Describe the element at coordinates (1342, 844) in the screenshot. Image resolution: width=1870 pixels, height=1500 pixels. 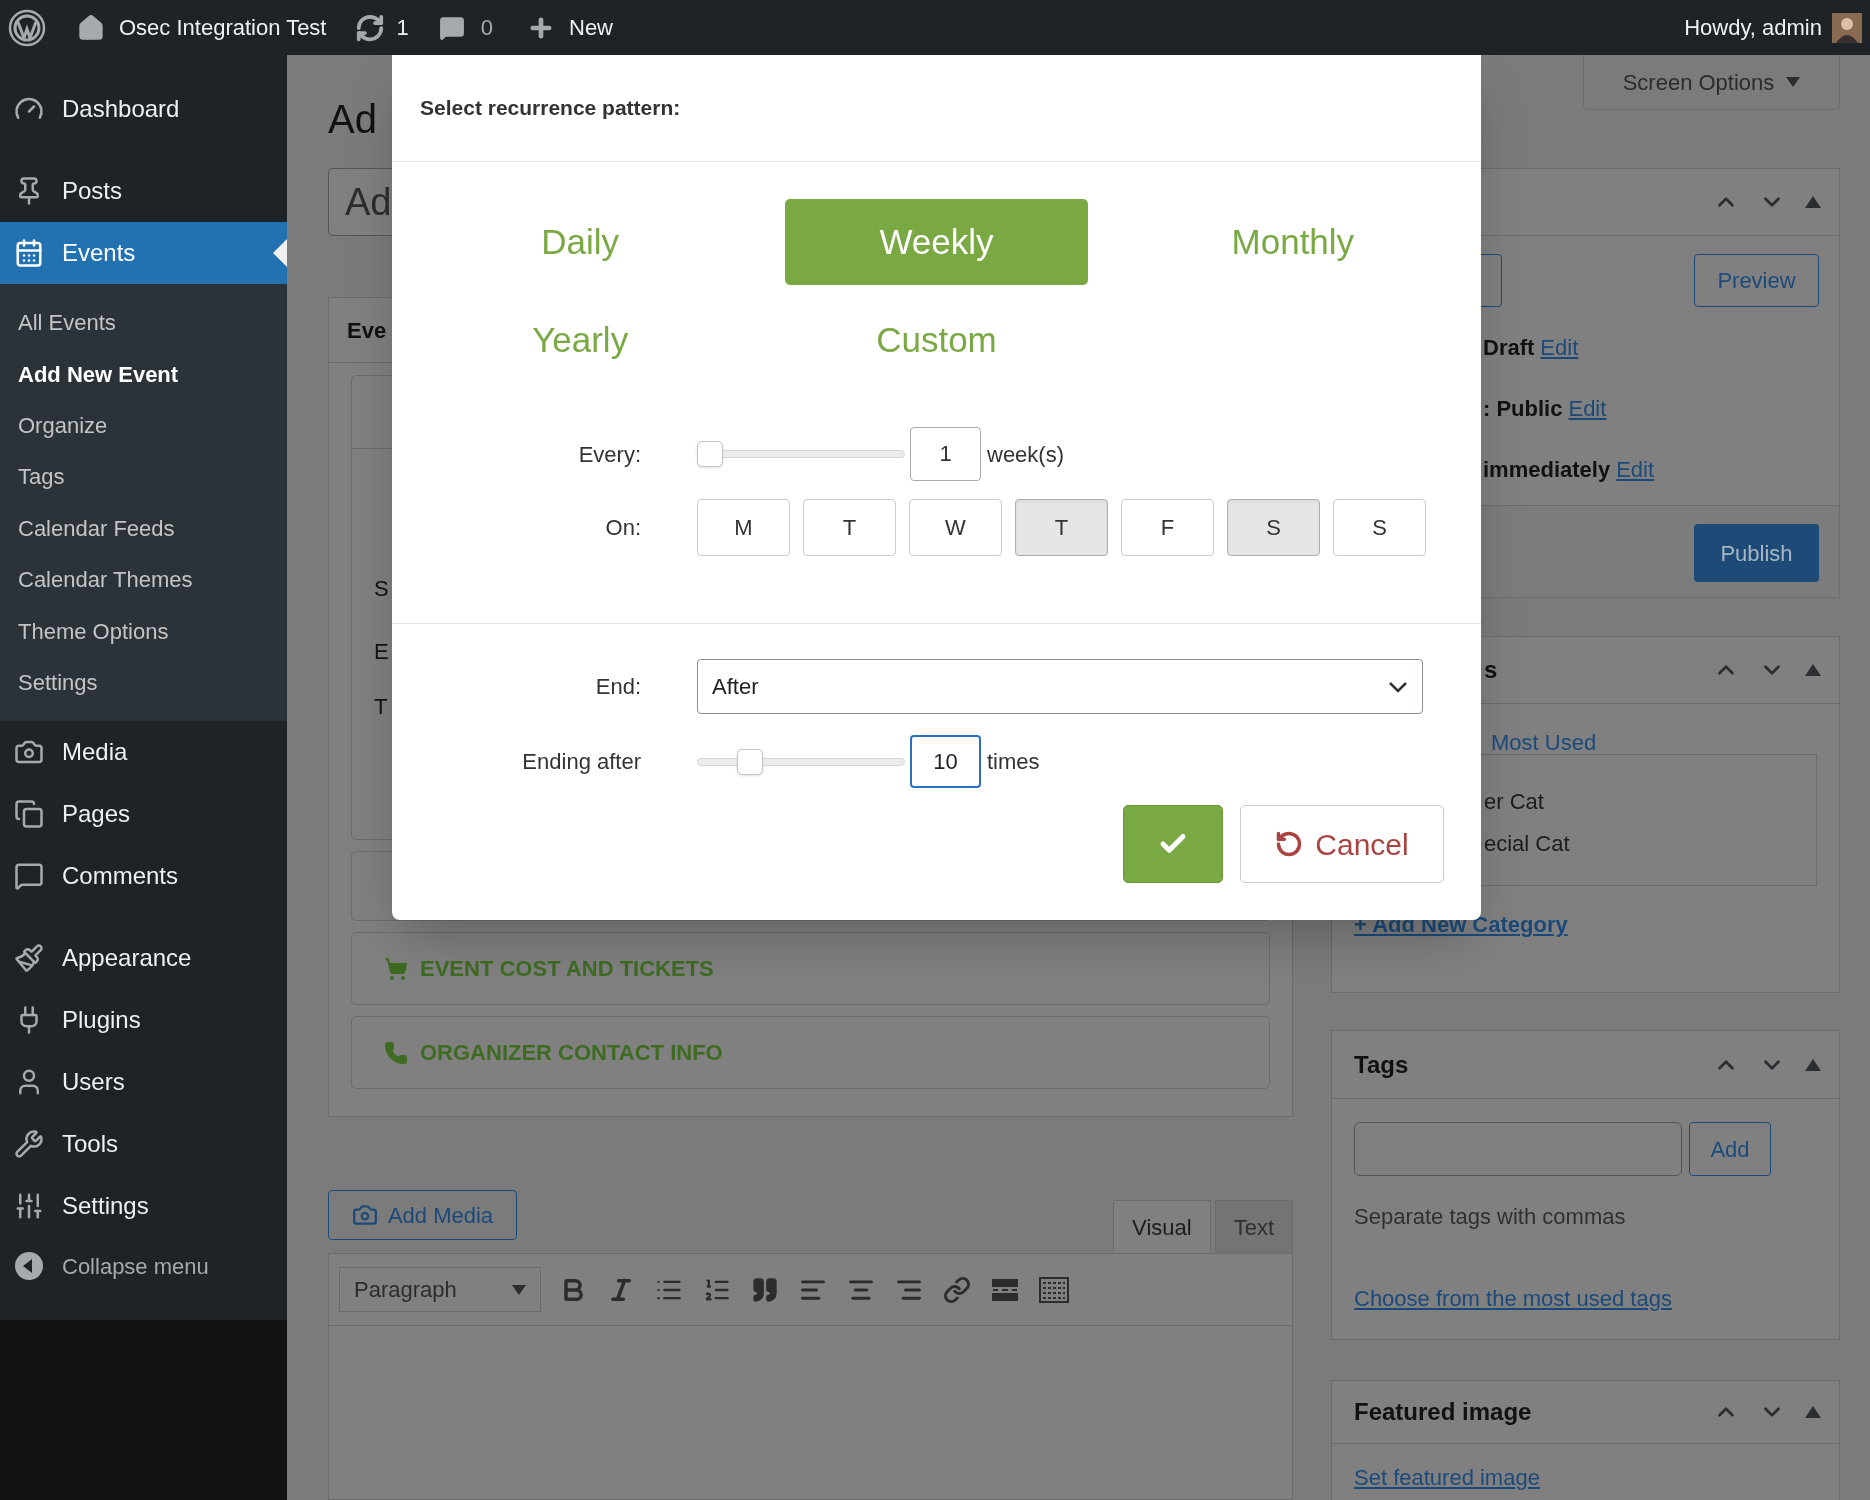
I see `cancel-button: Cancel` at that location.